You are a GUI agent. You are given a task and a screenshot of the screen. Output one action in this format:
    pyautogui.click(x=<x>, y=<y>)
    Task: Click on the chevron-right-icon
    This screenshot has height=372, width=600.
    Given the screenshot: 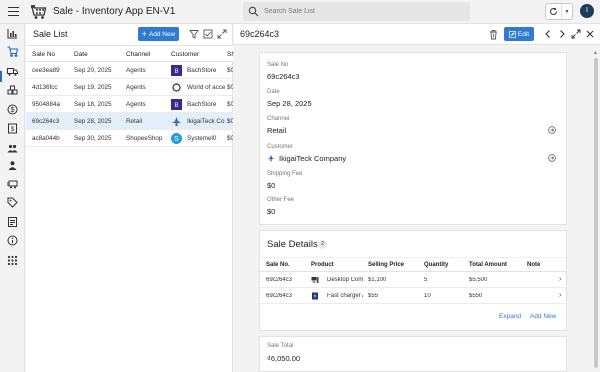 What is the action you would take?
    pyautogui.click(x=562, y=34)
    